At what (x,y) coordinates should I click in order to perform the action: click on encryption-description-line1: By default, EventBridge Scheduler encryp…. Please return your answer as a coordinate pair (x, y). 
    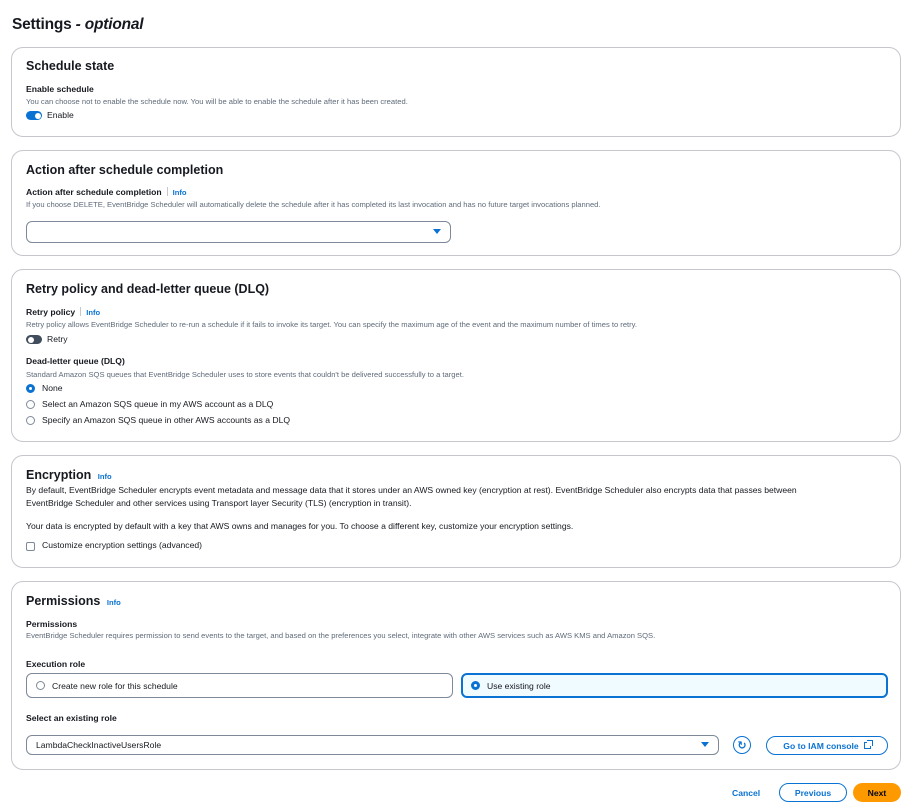
    Looking at the image, I should click on (411, 490).